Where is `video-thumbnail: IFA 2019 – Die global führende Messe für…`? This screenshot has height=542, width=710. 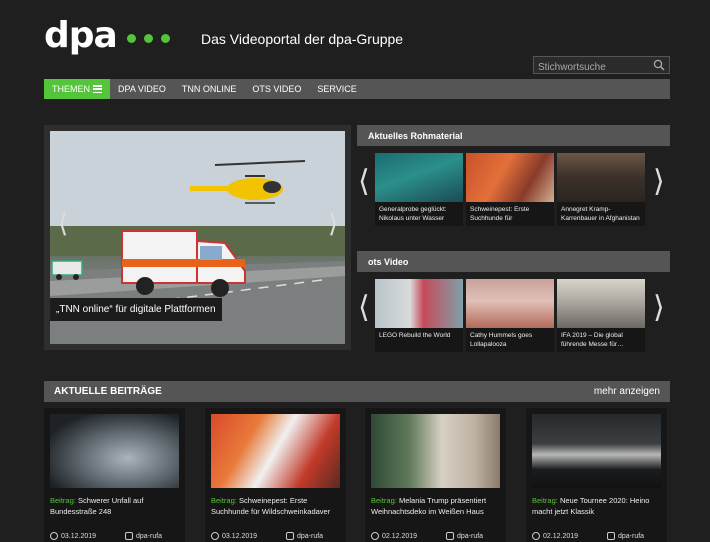 video-thumbnail: IFA 2019 – Die global führende Messe für… is located at coordinates (601, 315).